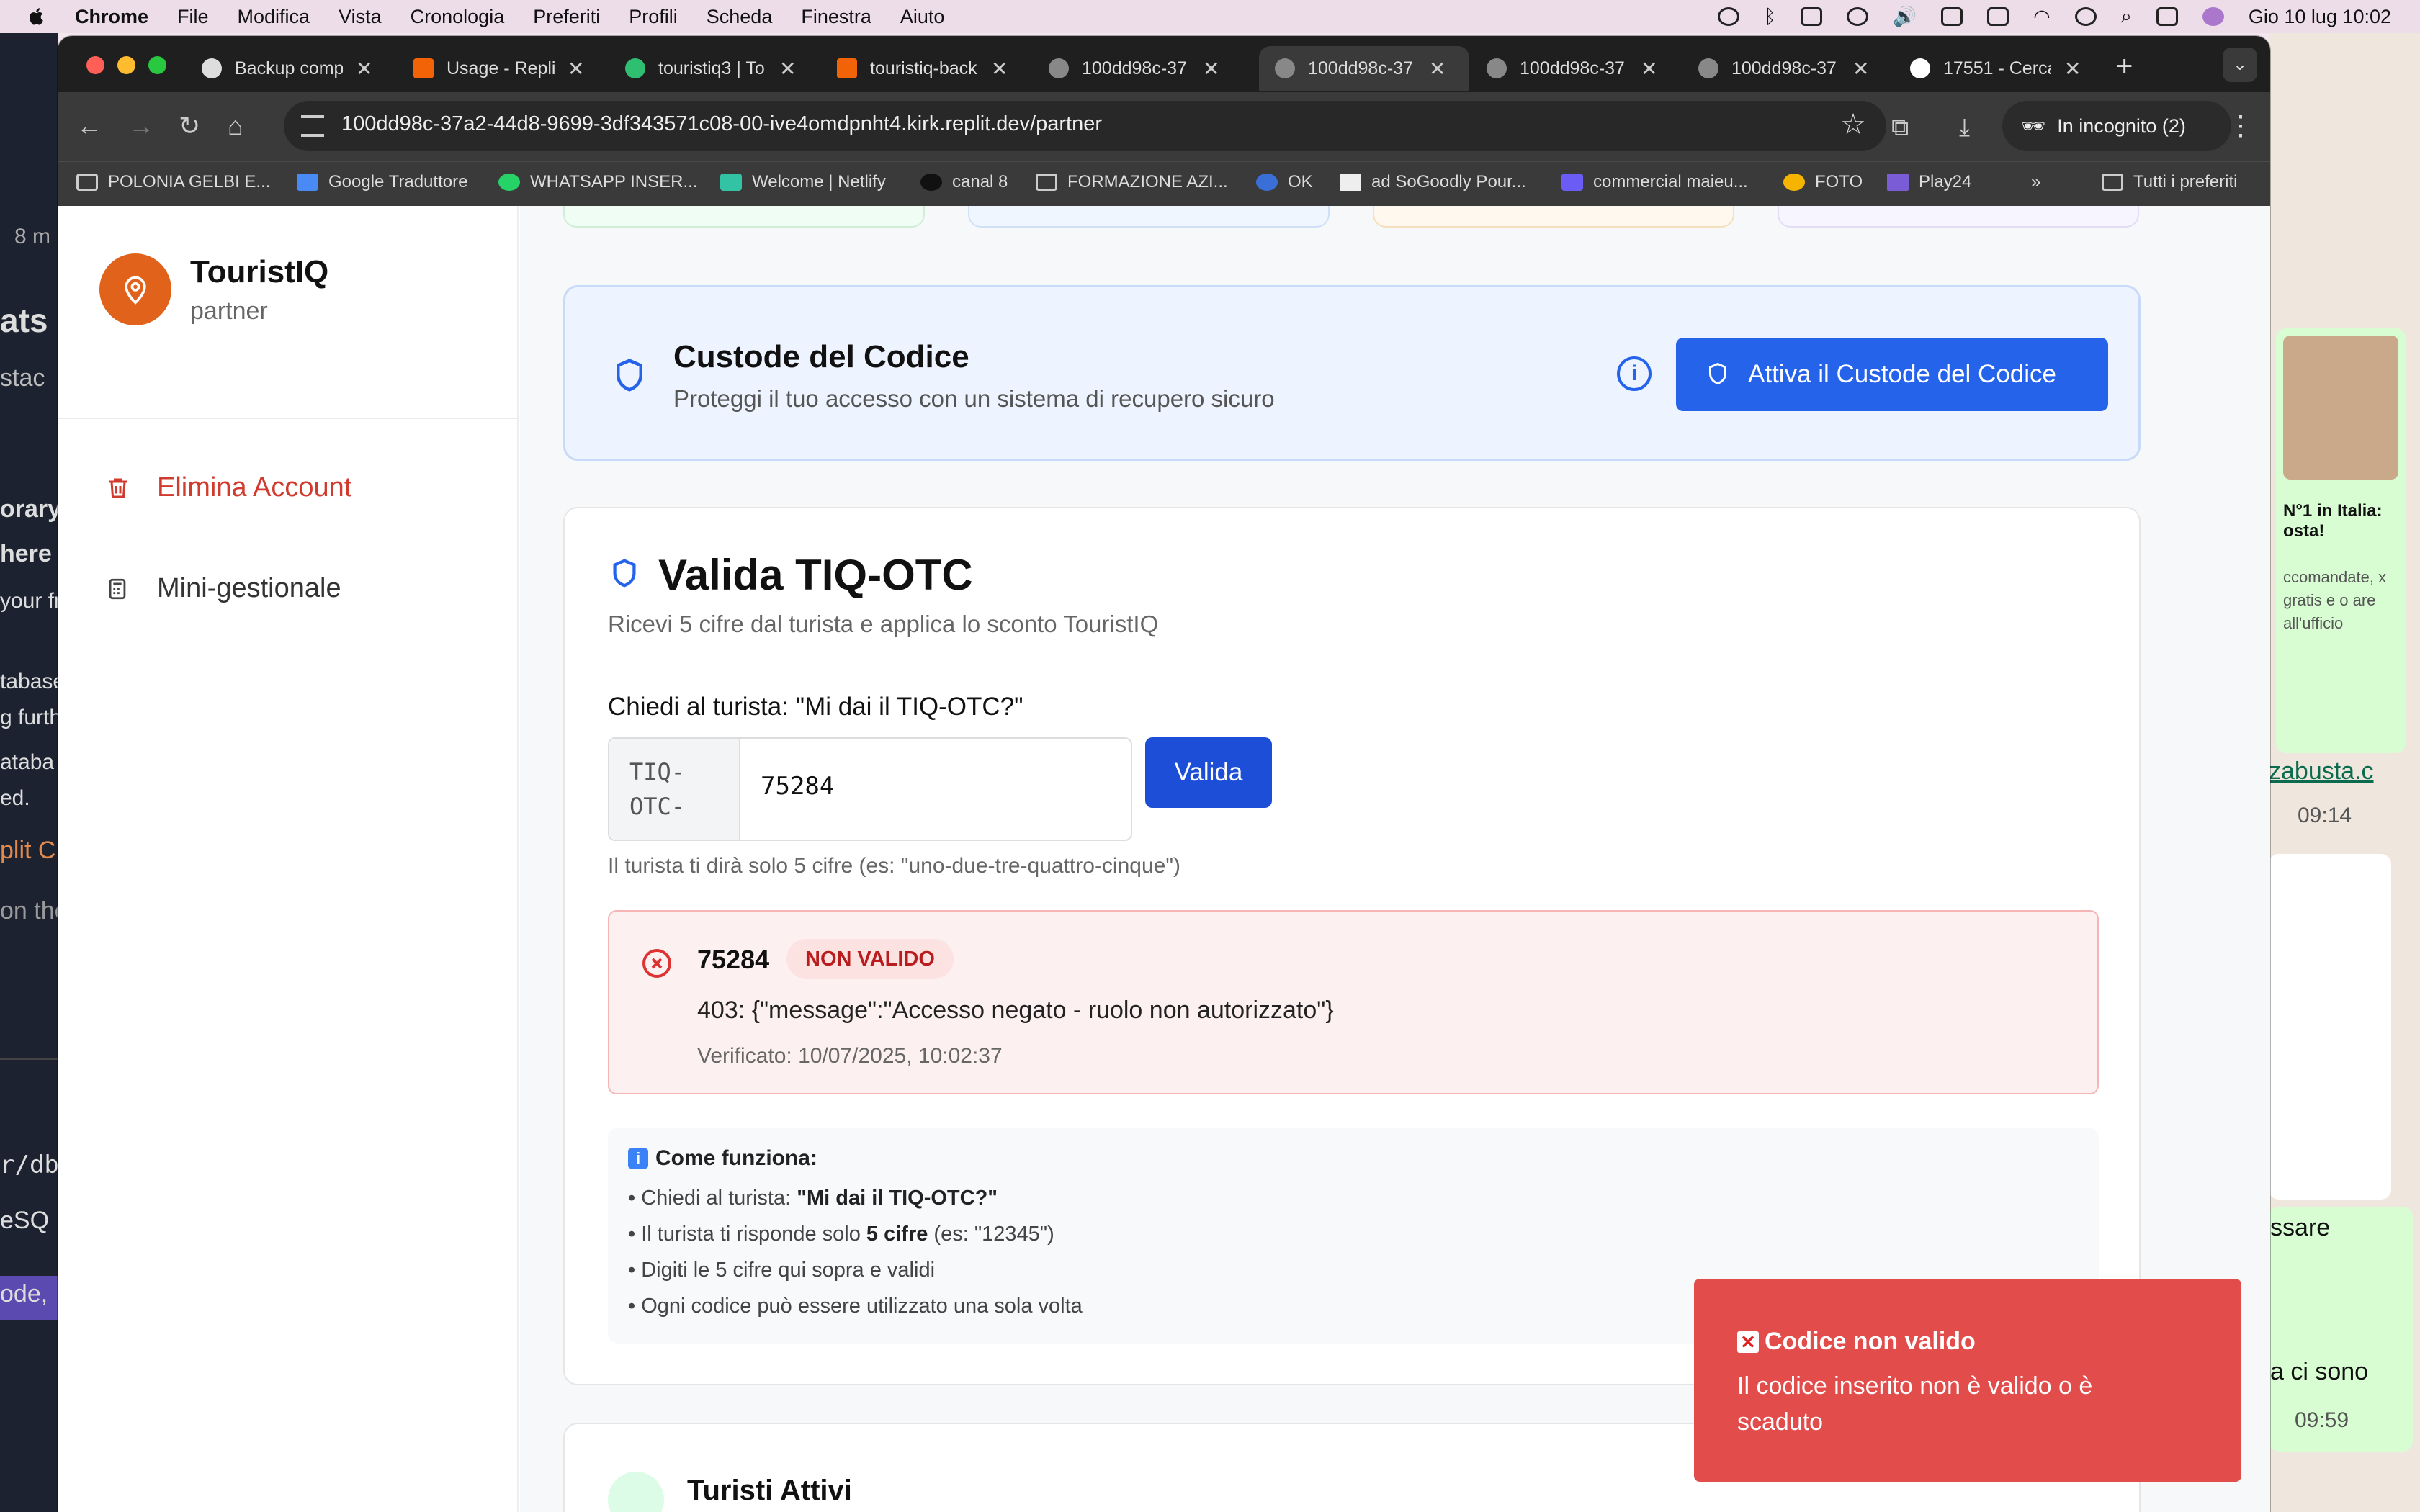  What do you see at coordinates (89, 126) in the screenshot?
I see `back-icon: ←` at bounding box center [89, 126].